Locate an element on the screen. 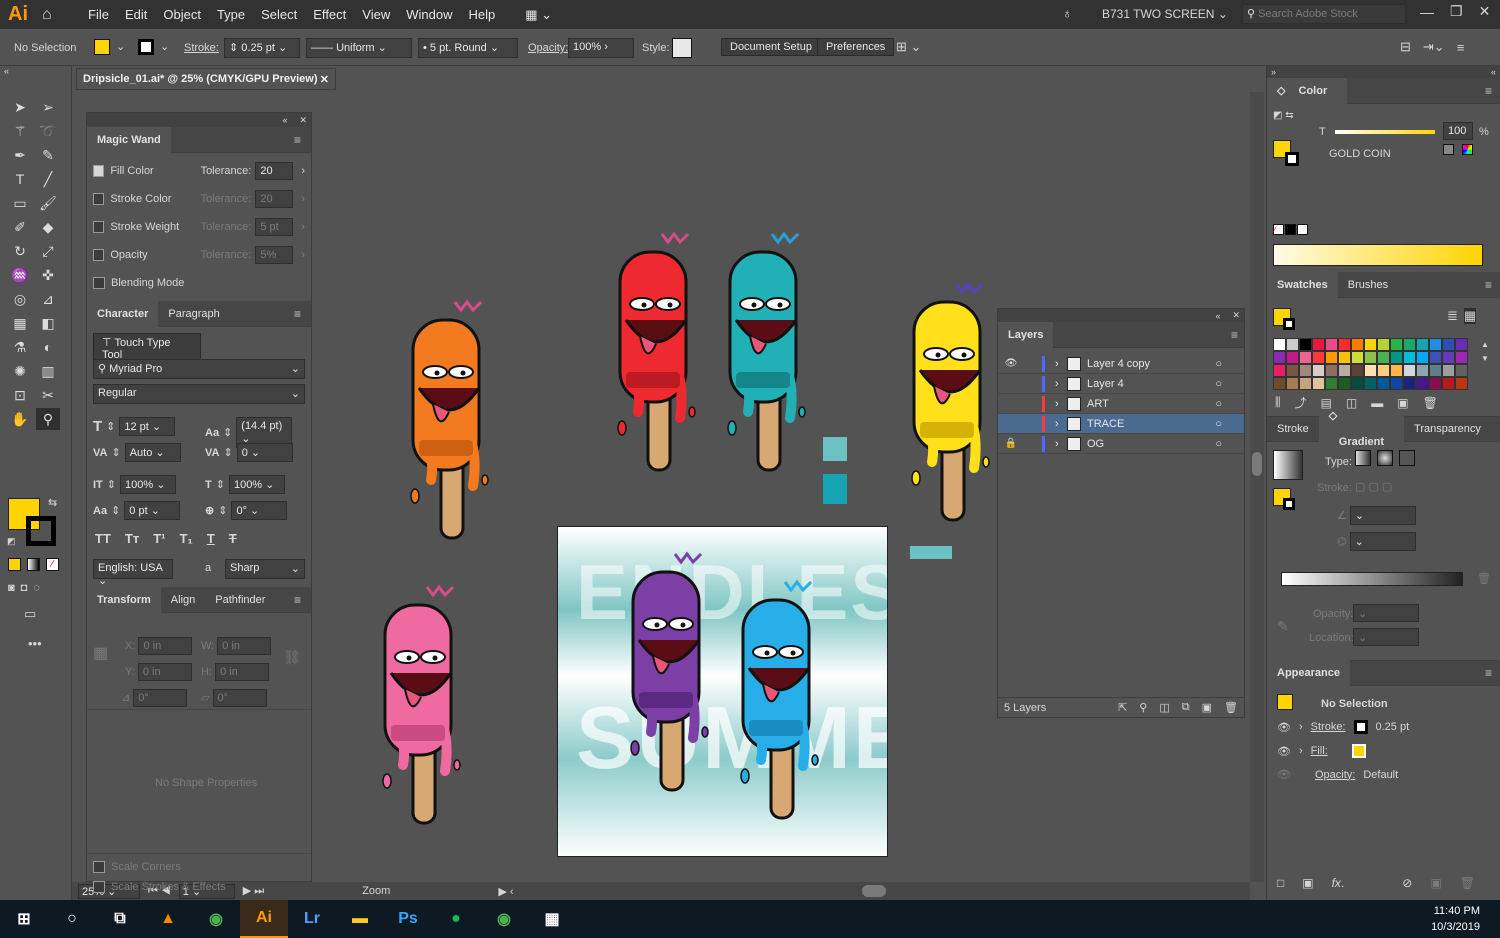 This screenshot has height=938, width=1500. tab-brushes: Brushes is located at coordinates (1368, 285).